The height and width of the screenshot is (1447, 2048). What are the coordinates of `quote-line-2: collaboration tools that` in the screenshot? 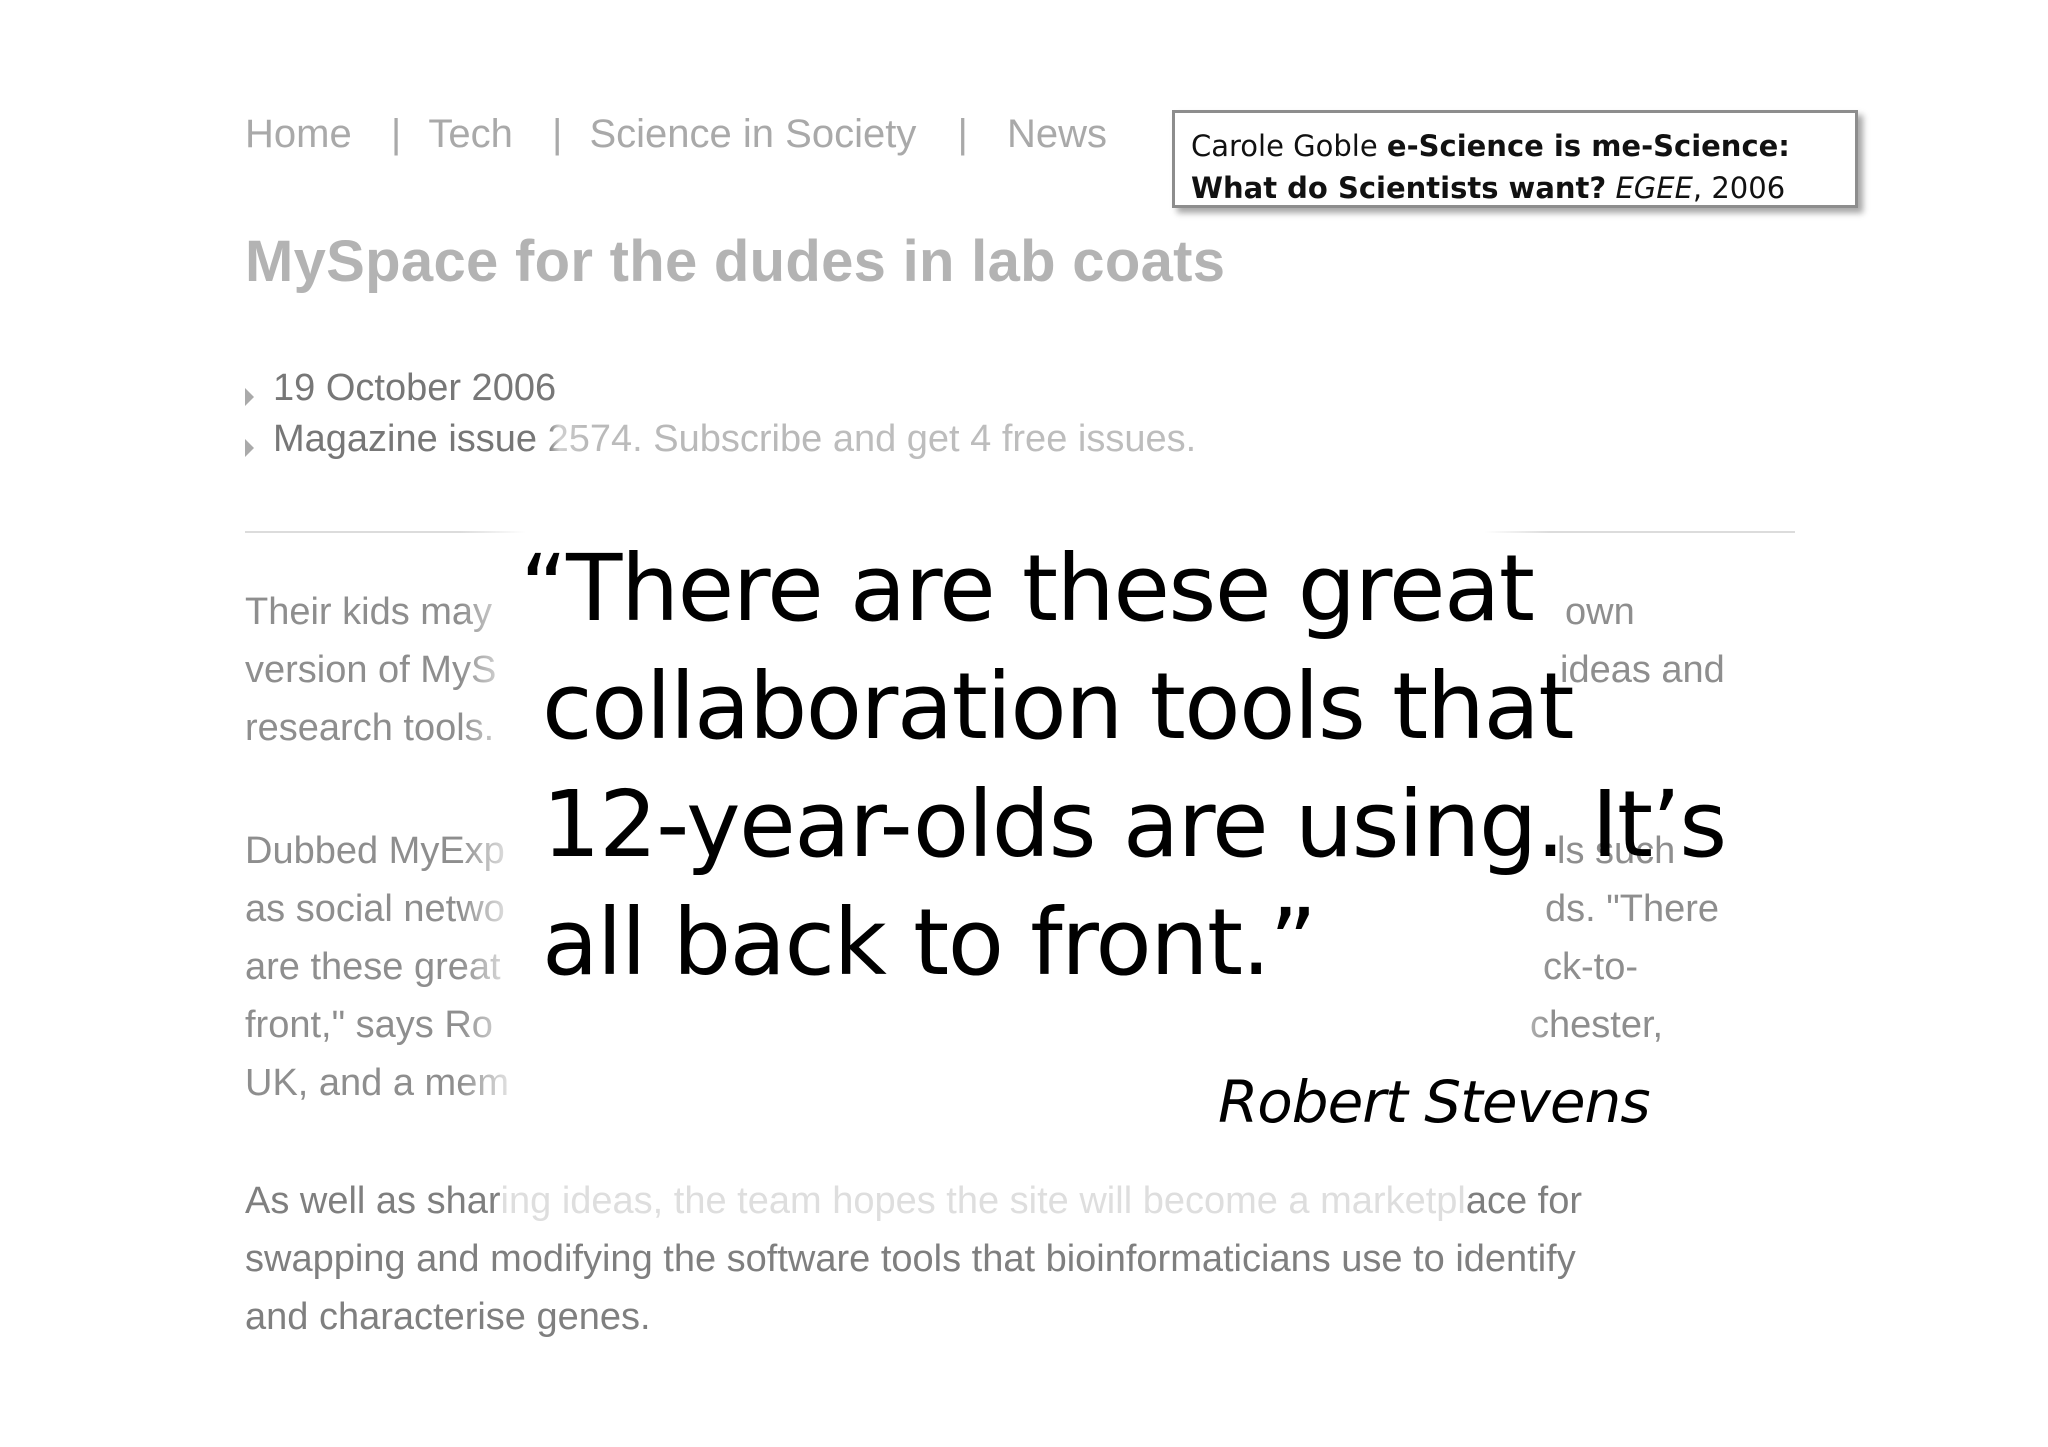 It's located at (1058, 706).